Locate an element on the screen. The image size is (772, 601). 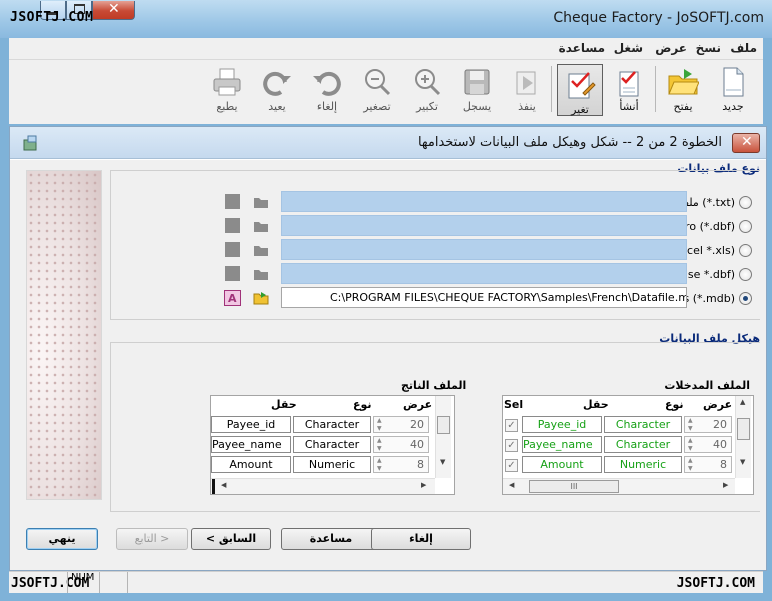
status-bar: JSOFTJ.COM NUM JSOFTJ.COM is located at coordinates (386, 582).